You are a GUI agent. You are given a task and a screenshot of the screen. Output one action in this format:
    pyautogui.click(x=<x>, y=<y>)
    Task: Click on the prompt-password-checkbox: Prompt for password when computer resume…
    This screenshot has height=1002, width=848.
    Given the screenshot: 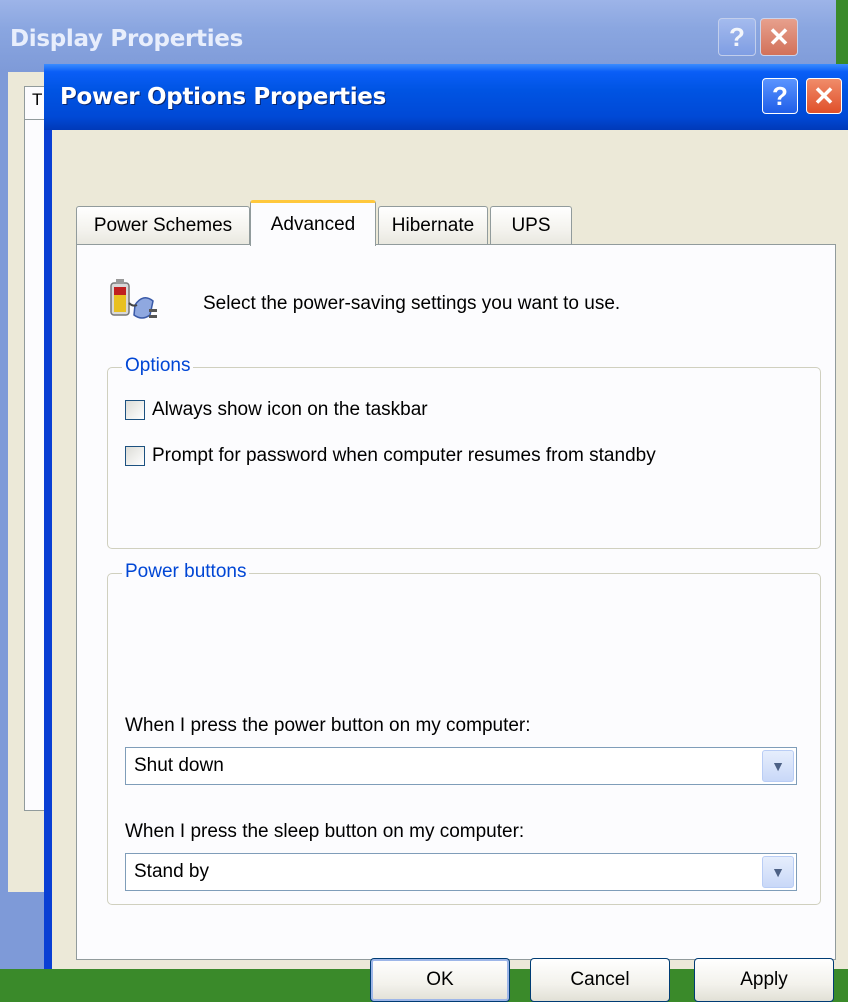 What is the action you would take?
    pyautogui.click(x=390, y=456)
    